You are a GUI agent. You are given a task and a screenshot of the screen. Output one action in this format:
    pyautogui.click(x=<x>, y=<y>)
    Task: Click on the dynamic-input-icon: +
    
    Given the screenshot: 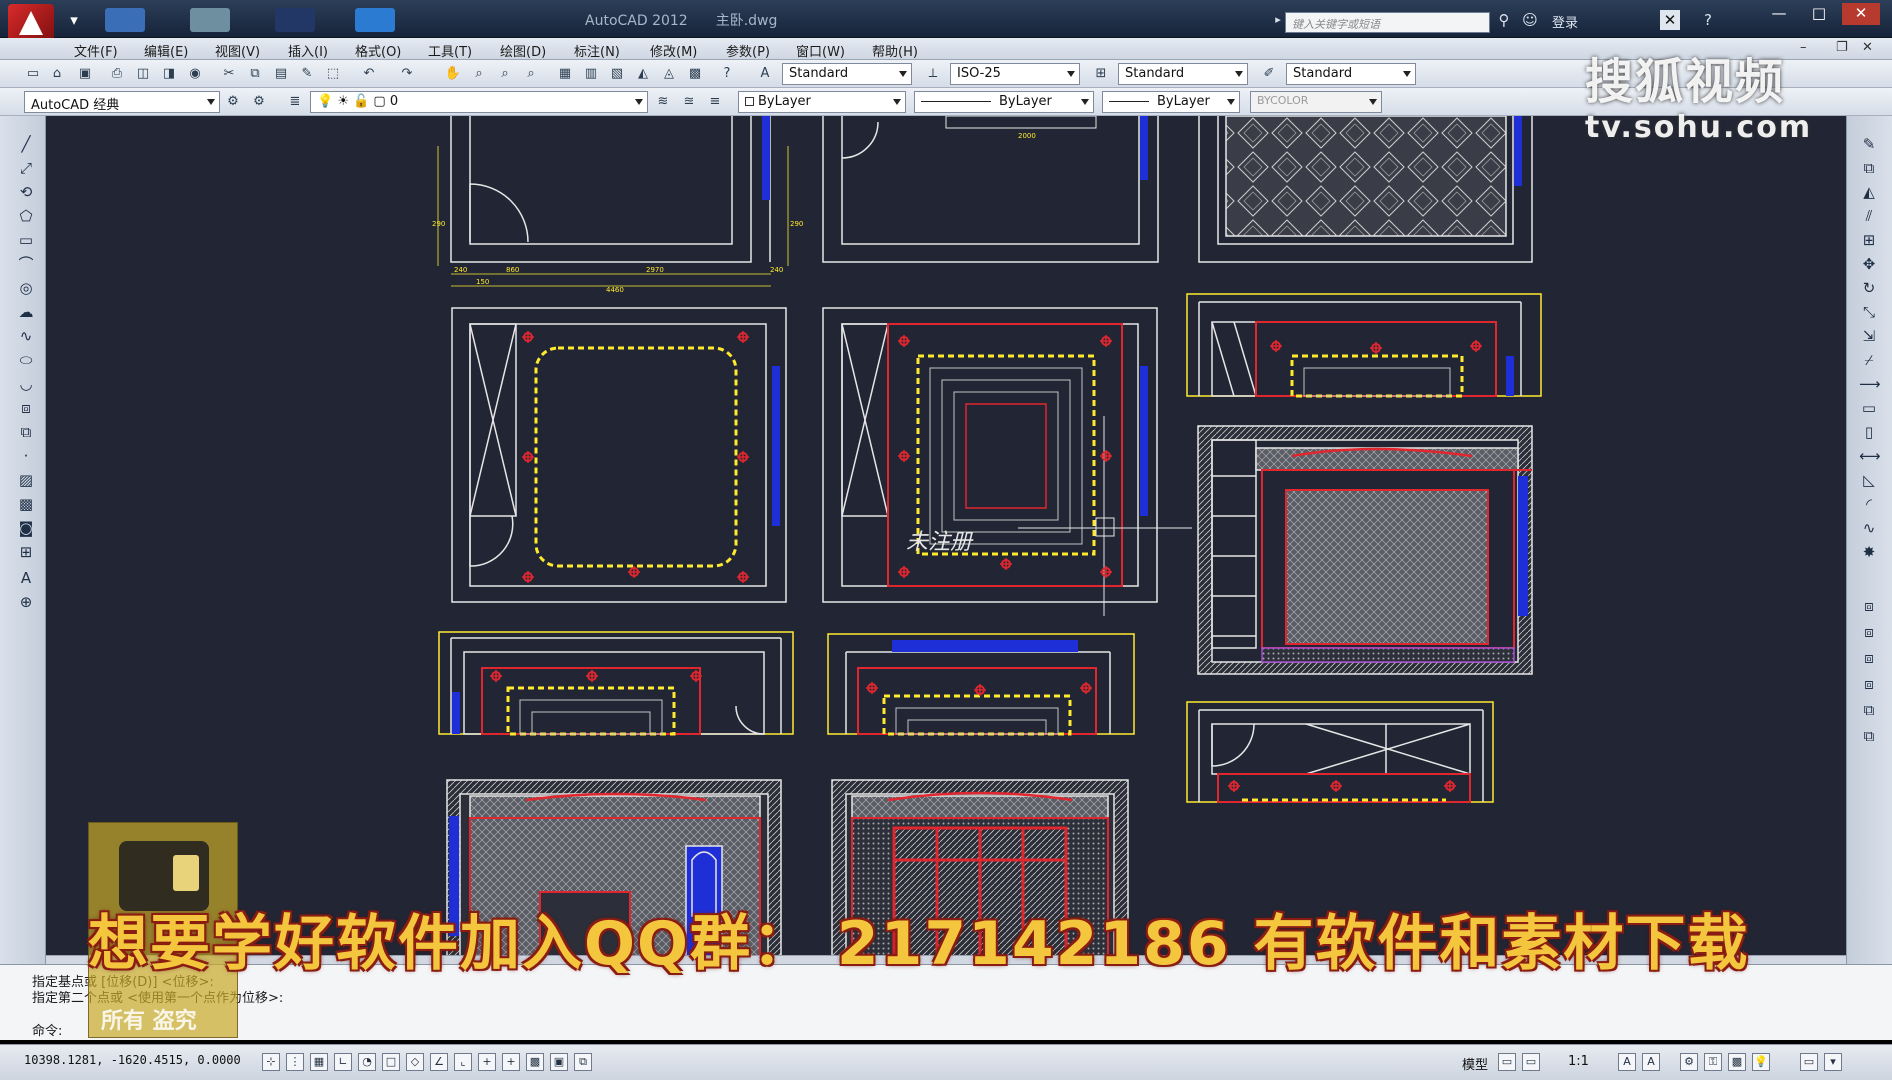 What is the action you would take?
    pyautogui.click(x=487, y=1062)
    